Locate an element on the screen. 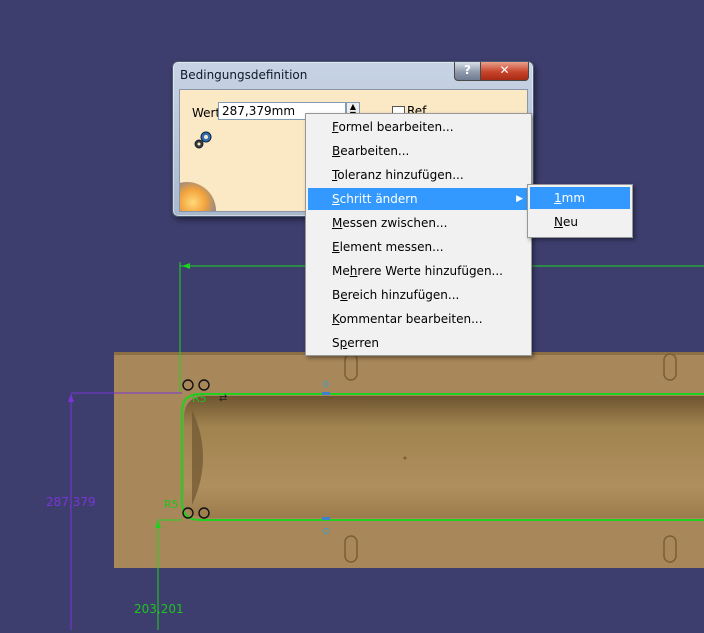  dimension-value-radius-bottom: R5 is located at coordinates (171, 504).